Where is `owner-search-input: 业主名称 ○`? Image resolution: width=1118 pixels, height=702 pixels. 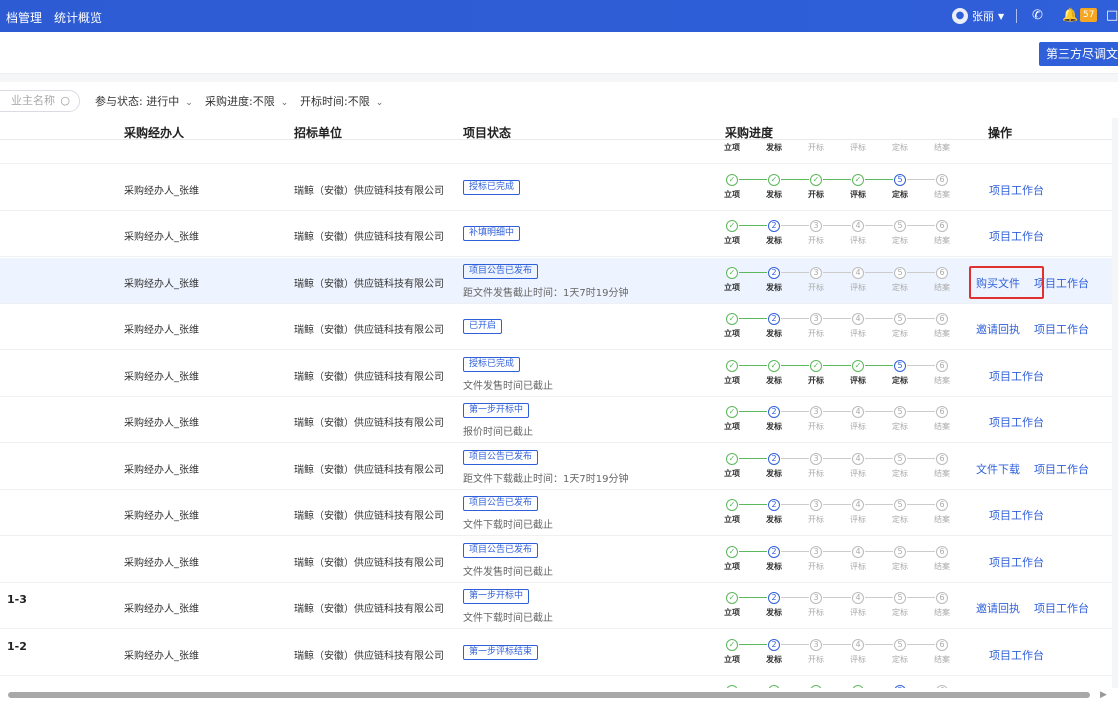
owner-search-input: 业主名称 ○ is located at coordinates (40, 101).